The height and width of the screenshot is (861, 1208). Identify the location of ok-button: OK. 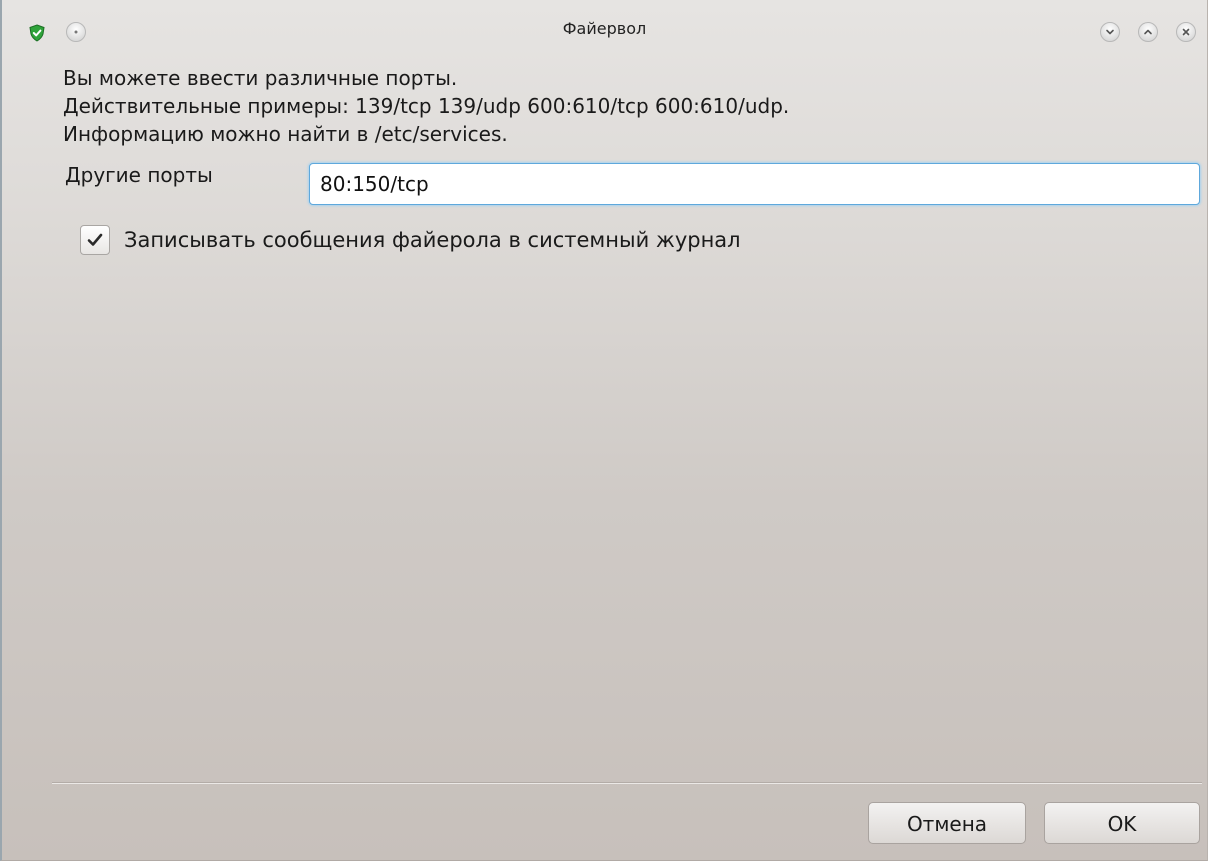
(1122, 823).